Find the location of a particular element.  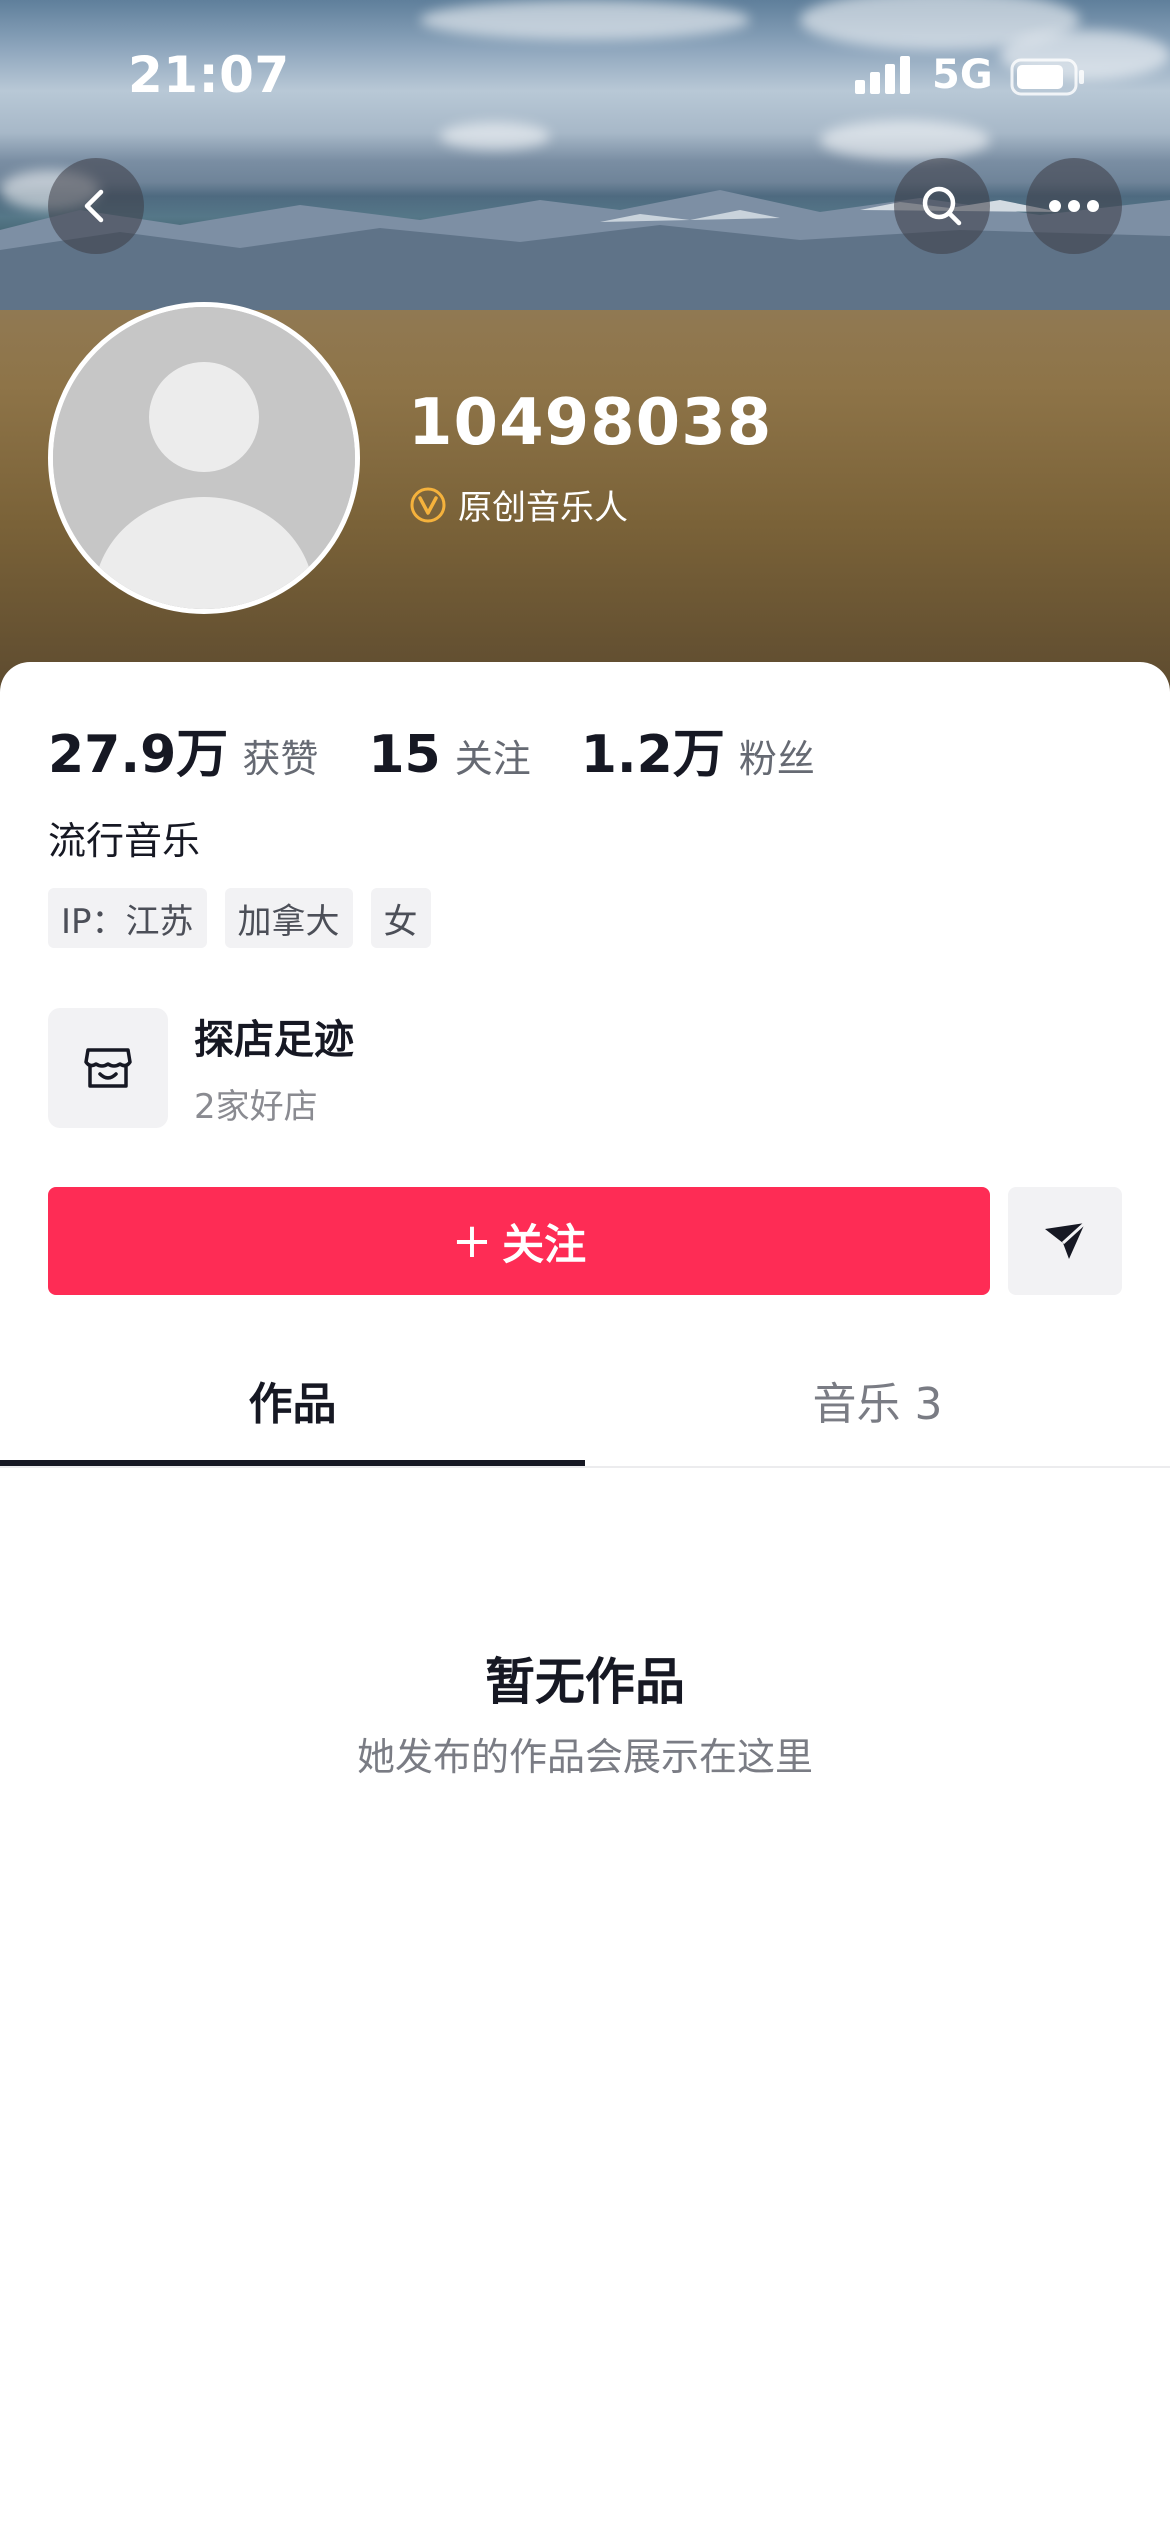

shop-title: 探店足迹 is located at coordinates (274, 1040).